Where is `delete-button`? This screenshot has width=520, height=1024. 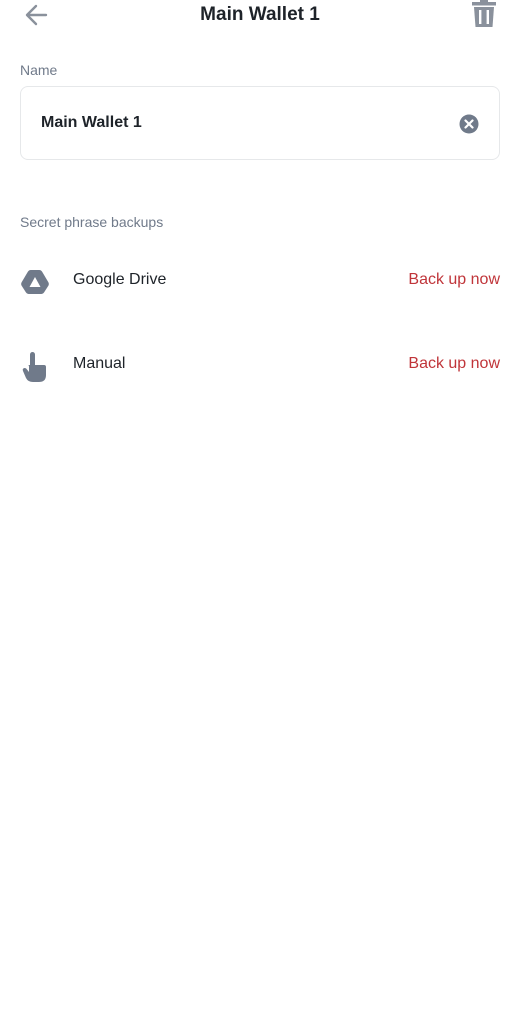
delete-button is located at coordinates (484, 14).